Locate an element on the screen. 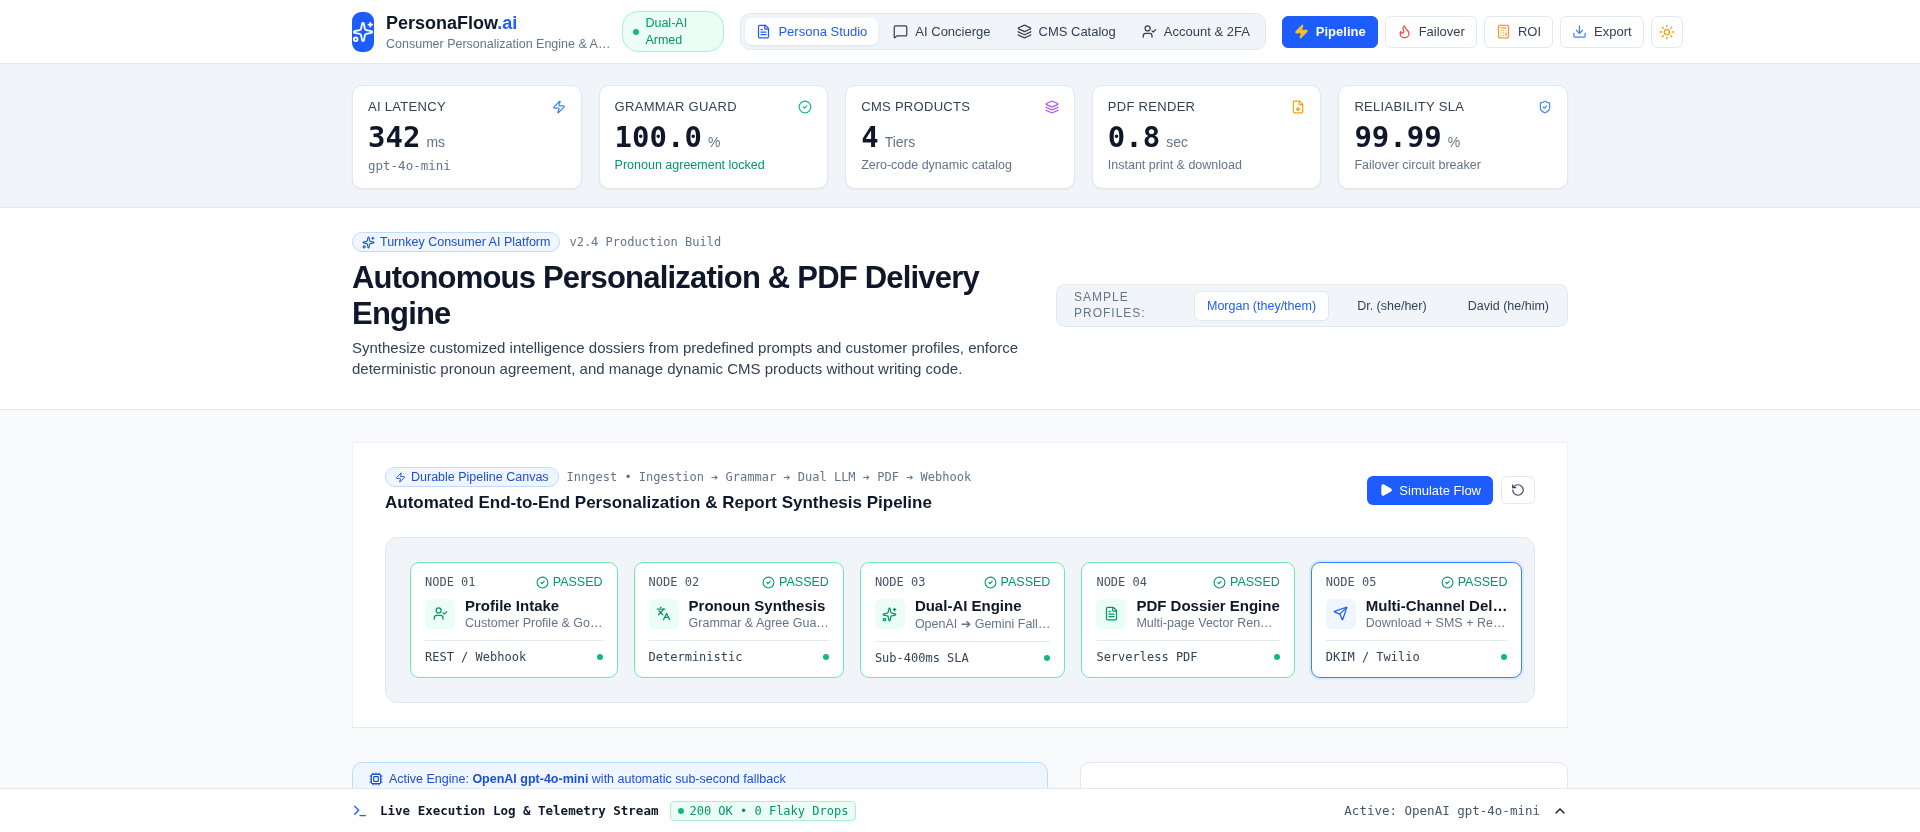  calculator-icon is located at coordinates (1503, 31).